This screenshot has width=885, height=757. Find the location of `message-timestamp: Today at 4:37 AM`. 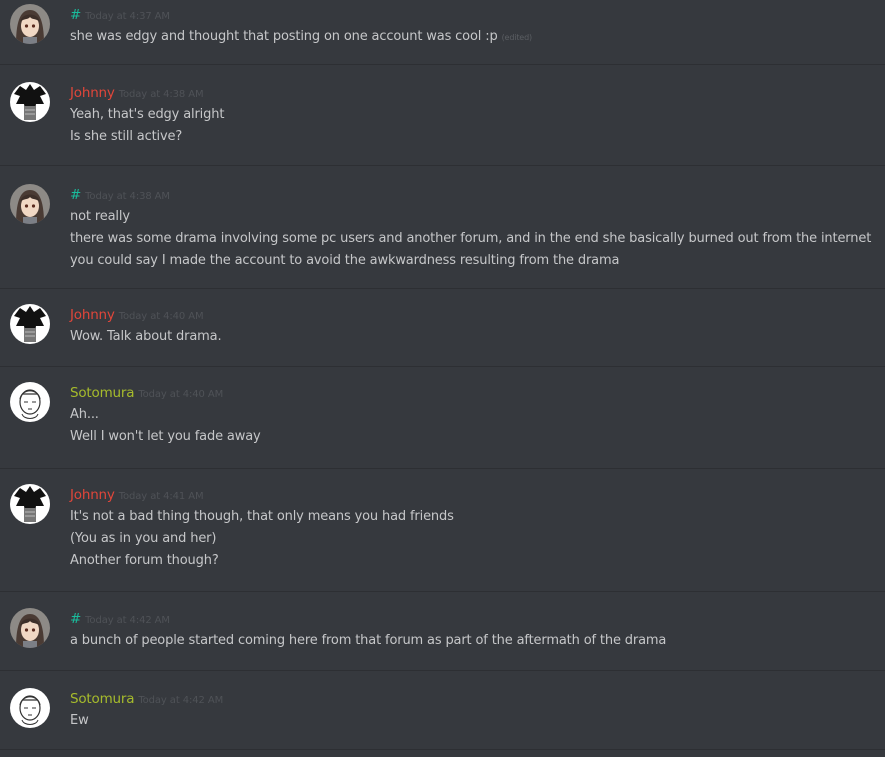

message-timestamp: Today at 4:37 AM is located at coordinates (127, 16).